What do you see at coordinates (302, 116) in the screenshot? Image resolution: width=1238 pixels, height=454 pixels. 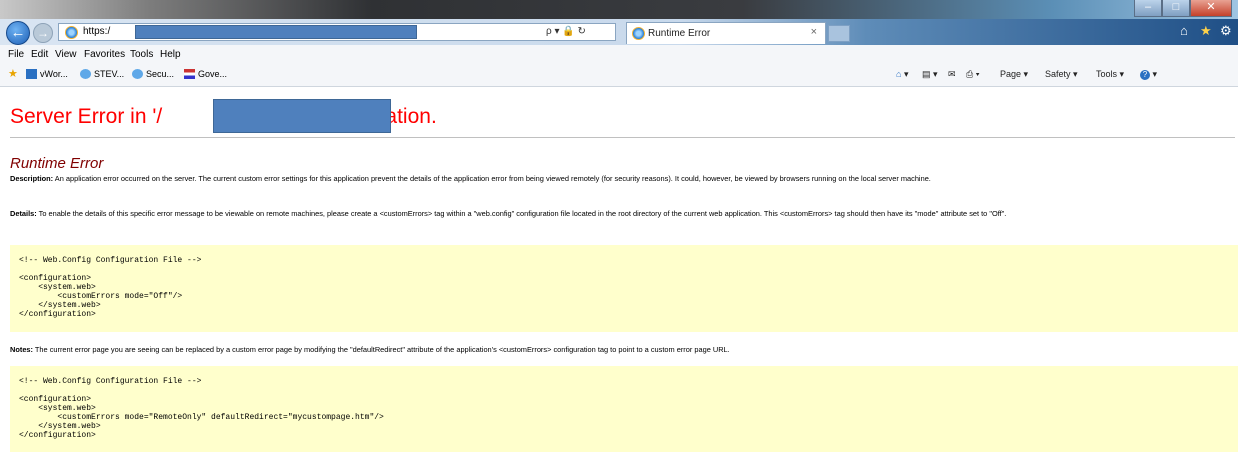 I see `redacted-app-name-block` at bounding box center [302, 116].